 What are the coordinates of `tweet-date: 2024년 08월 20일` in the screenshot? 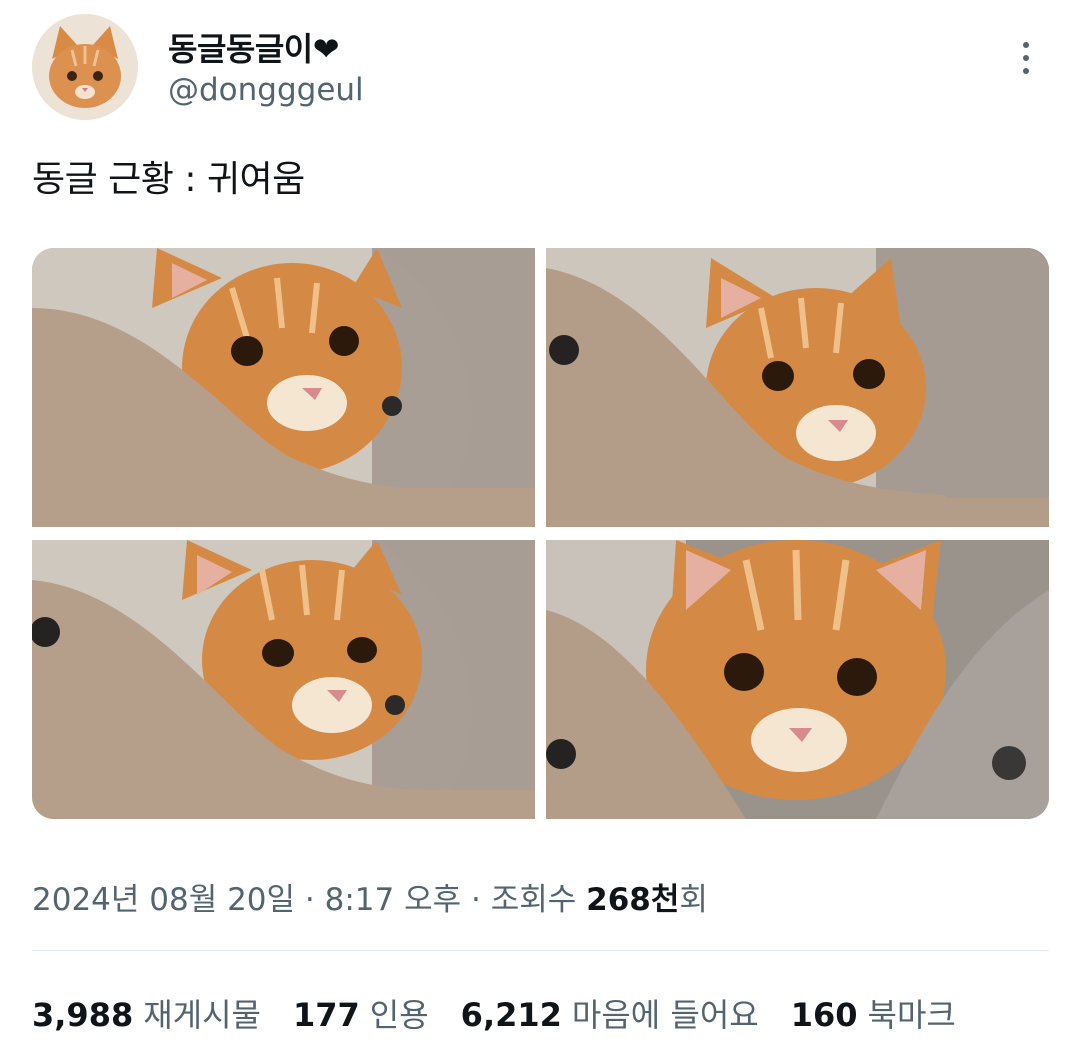 It's located at (163, 900).